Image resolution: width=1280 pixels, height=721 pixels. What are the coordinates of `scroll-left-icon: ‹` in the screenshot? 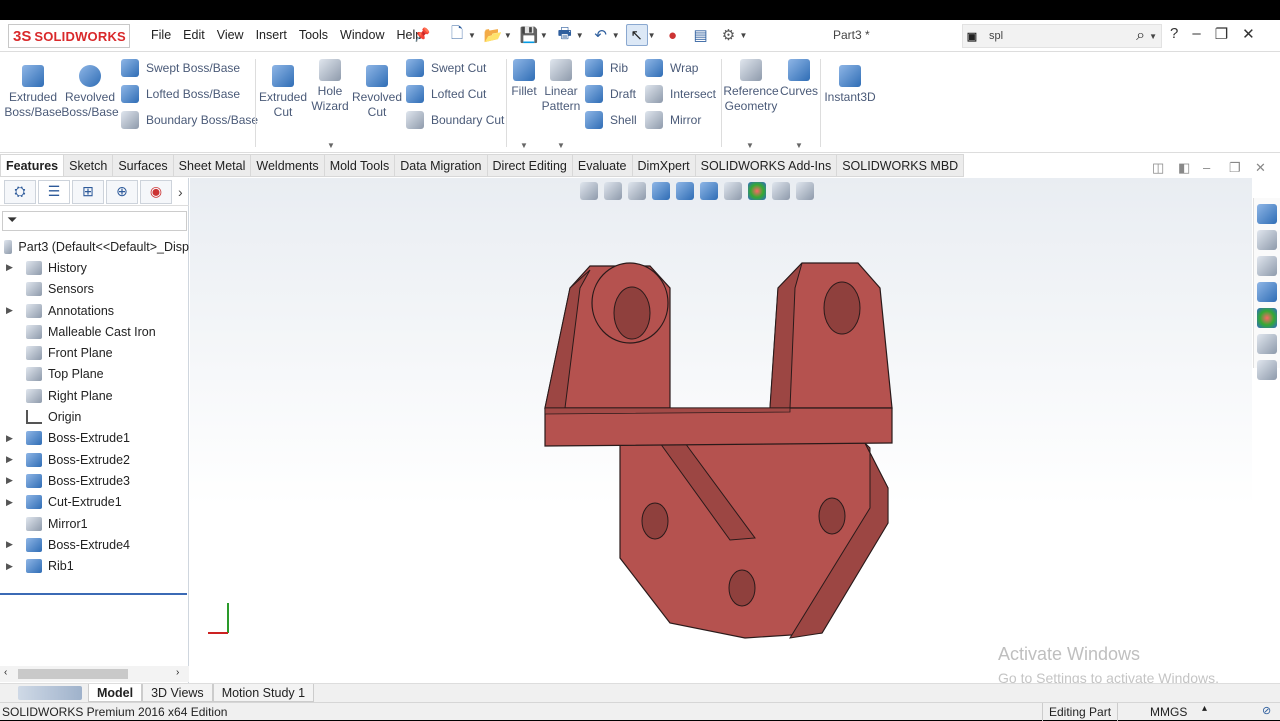 It's located at (5, 672).